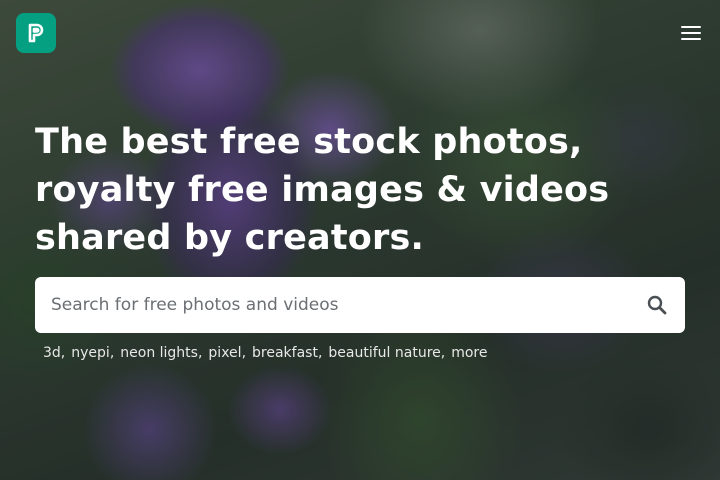 The image size is (720, 480). Describe the element at coordinates (285, 353) in the screenshot. I see `suggestion-link: breakfast` at that location.